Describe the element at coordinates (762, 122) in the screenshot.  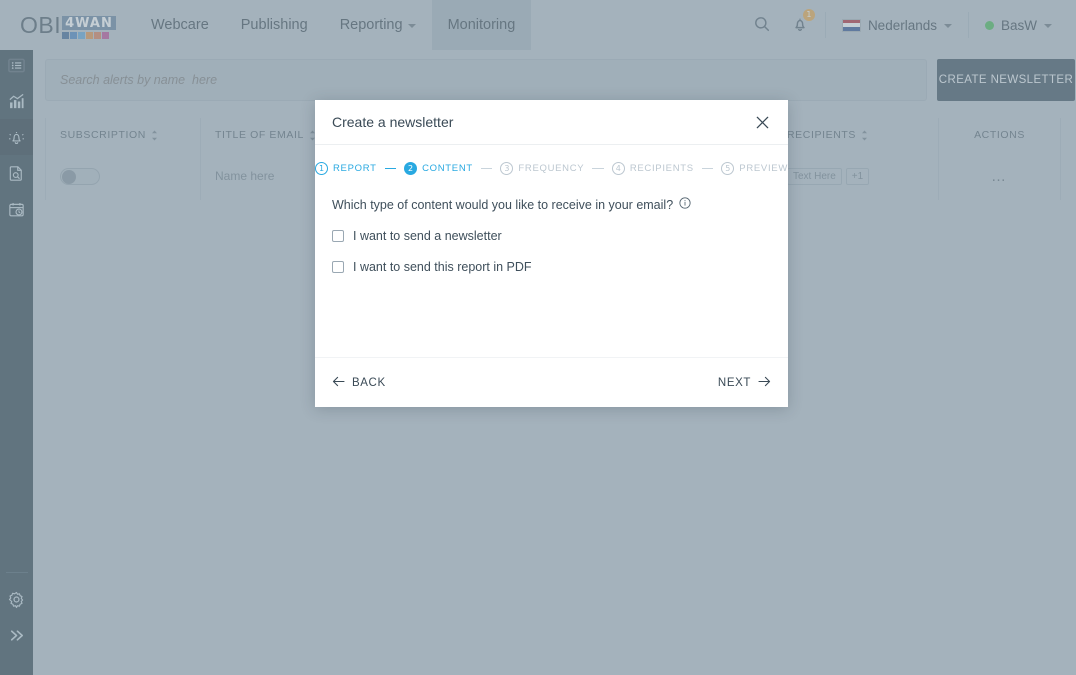
I see `close-icon` at that location.